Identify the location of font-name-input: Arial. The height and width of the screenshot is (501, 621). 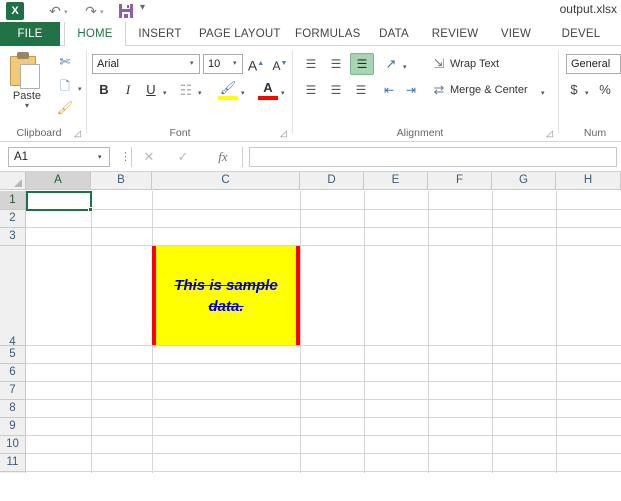
(146, 64).